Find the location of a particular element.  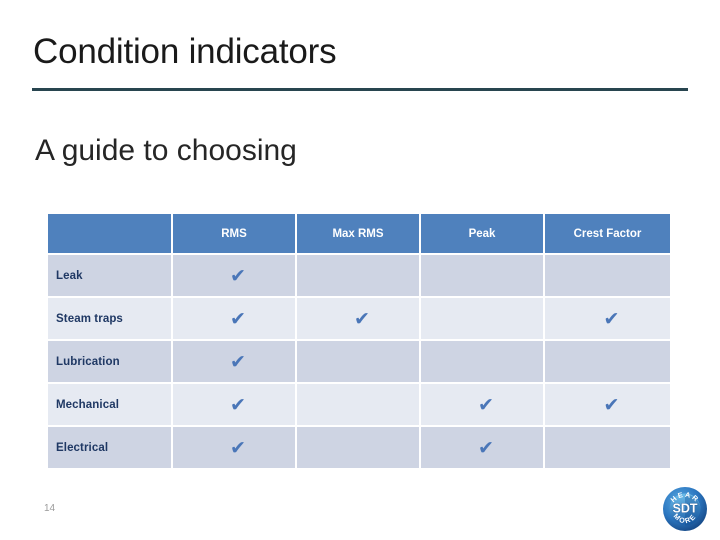

cell-electrical-rms: ✔ is located at coordinates (235, 447).